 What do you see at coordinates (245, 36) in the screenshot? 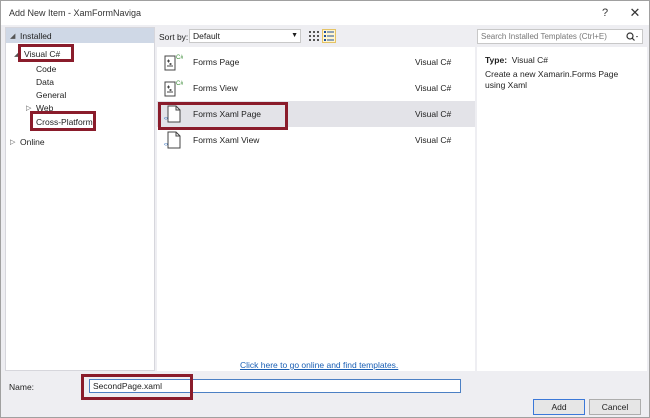
I see `sort-dropdown: Default ▼` at bounding box center [245, 36].